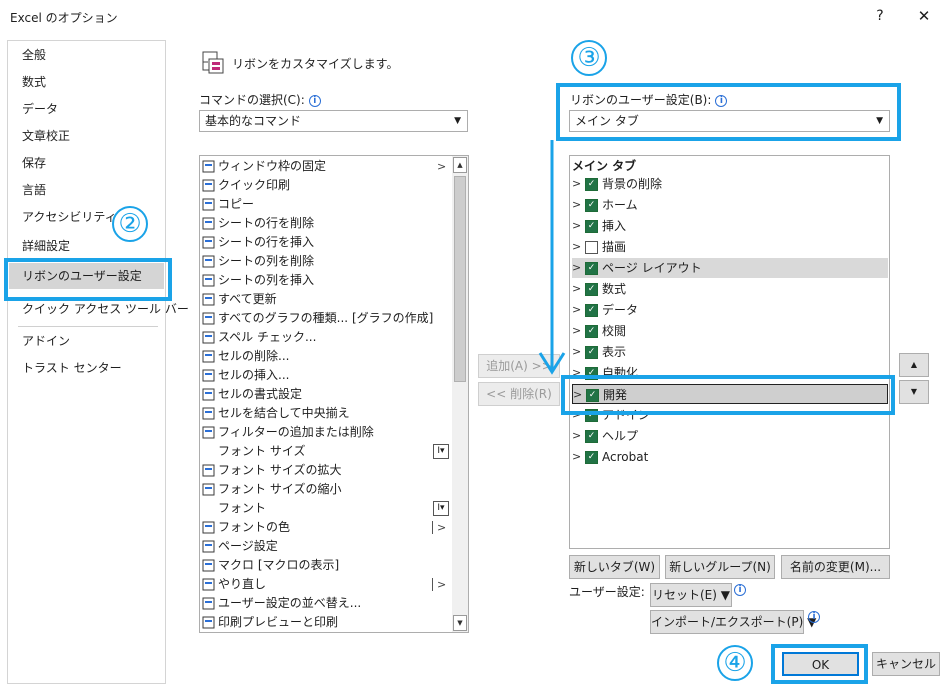  Describe the element at coordinates (209, 584) in the screenshot. I see `redo-icon` at that location.